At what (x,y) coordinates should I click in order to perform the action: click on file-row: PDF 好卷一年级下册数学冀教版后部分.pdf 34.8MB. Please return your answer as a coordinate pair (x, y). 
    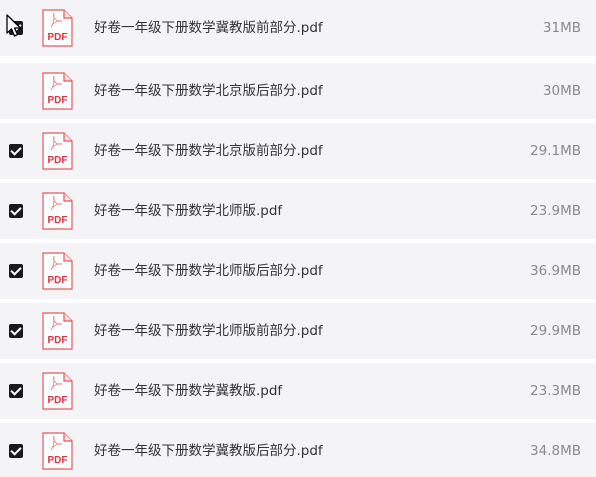
    Looking at the image, I should click on (298, 450).